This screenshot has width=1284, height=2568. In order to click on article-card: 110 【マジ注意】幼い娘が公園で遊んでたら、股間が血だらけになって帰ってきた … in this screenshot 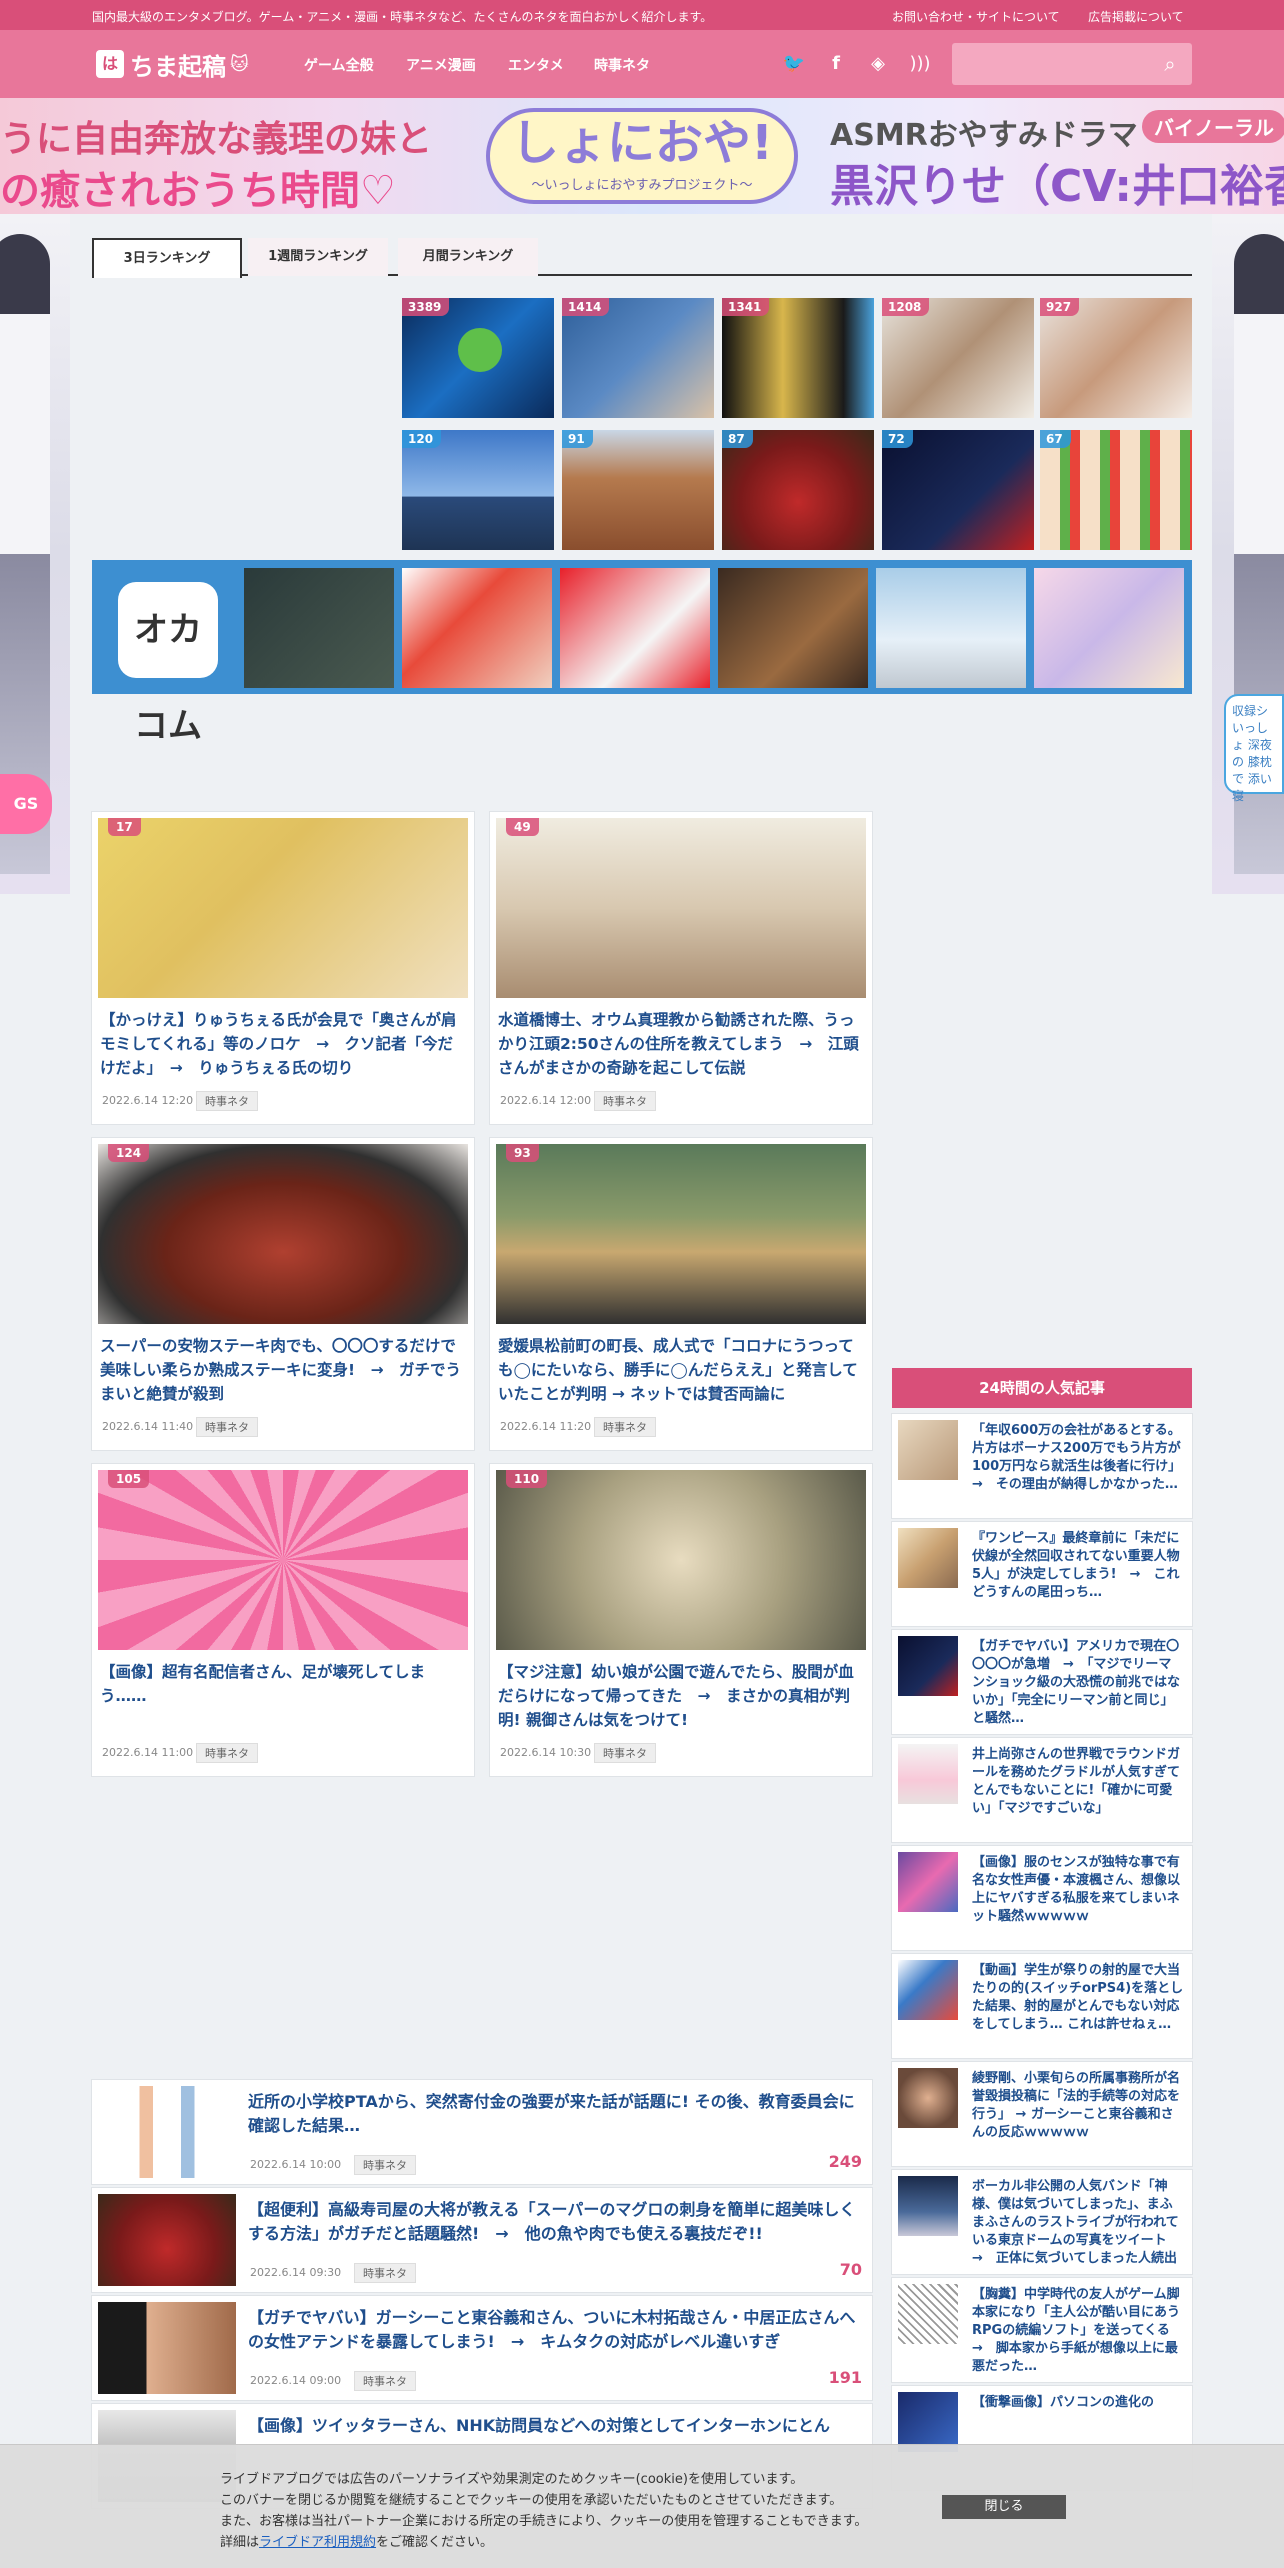, I will do `click(681, 1620)`.